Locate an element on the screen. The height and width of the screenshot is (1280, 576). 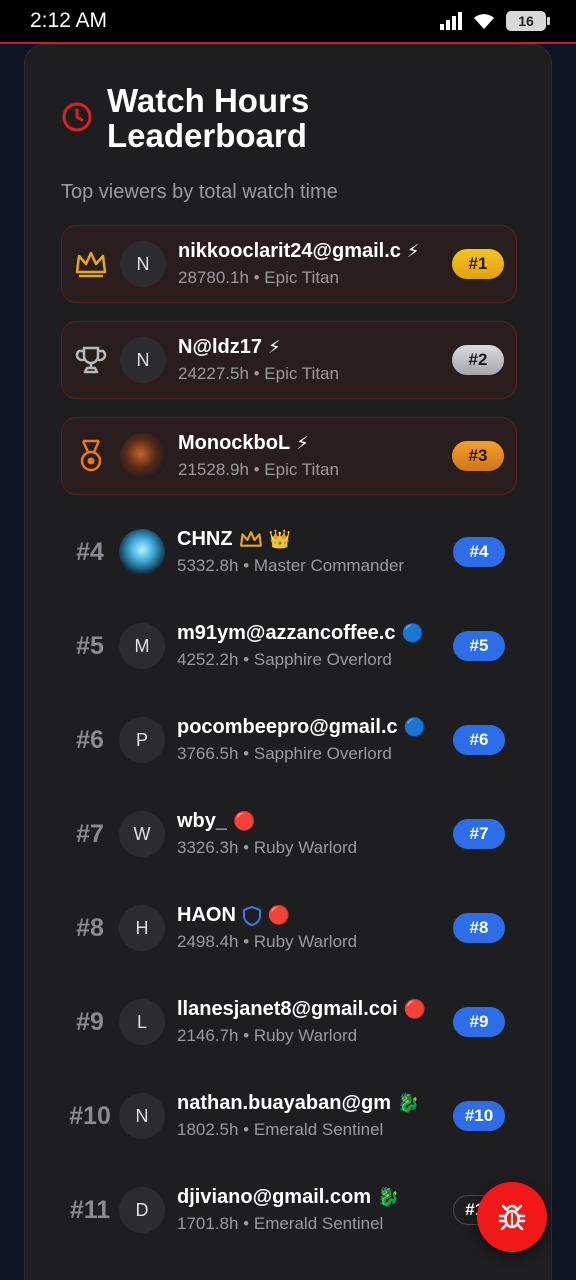
user-name: N@ldz17 is located at coordinates (220, 347).